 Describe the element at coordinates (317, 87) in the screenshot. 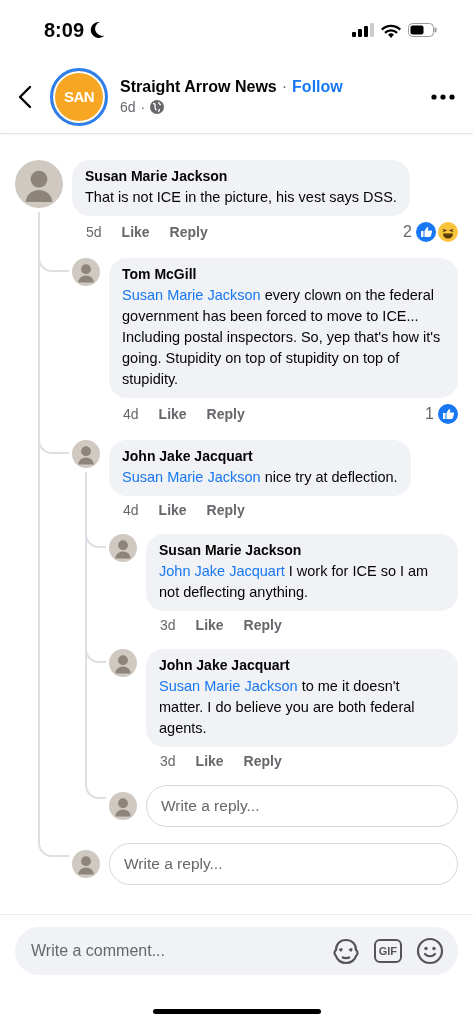

I see `follow-link: Follow` at that location.